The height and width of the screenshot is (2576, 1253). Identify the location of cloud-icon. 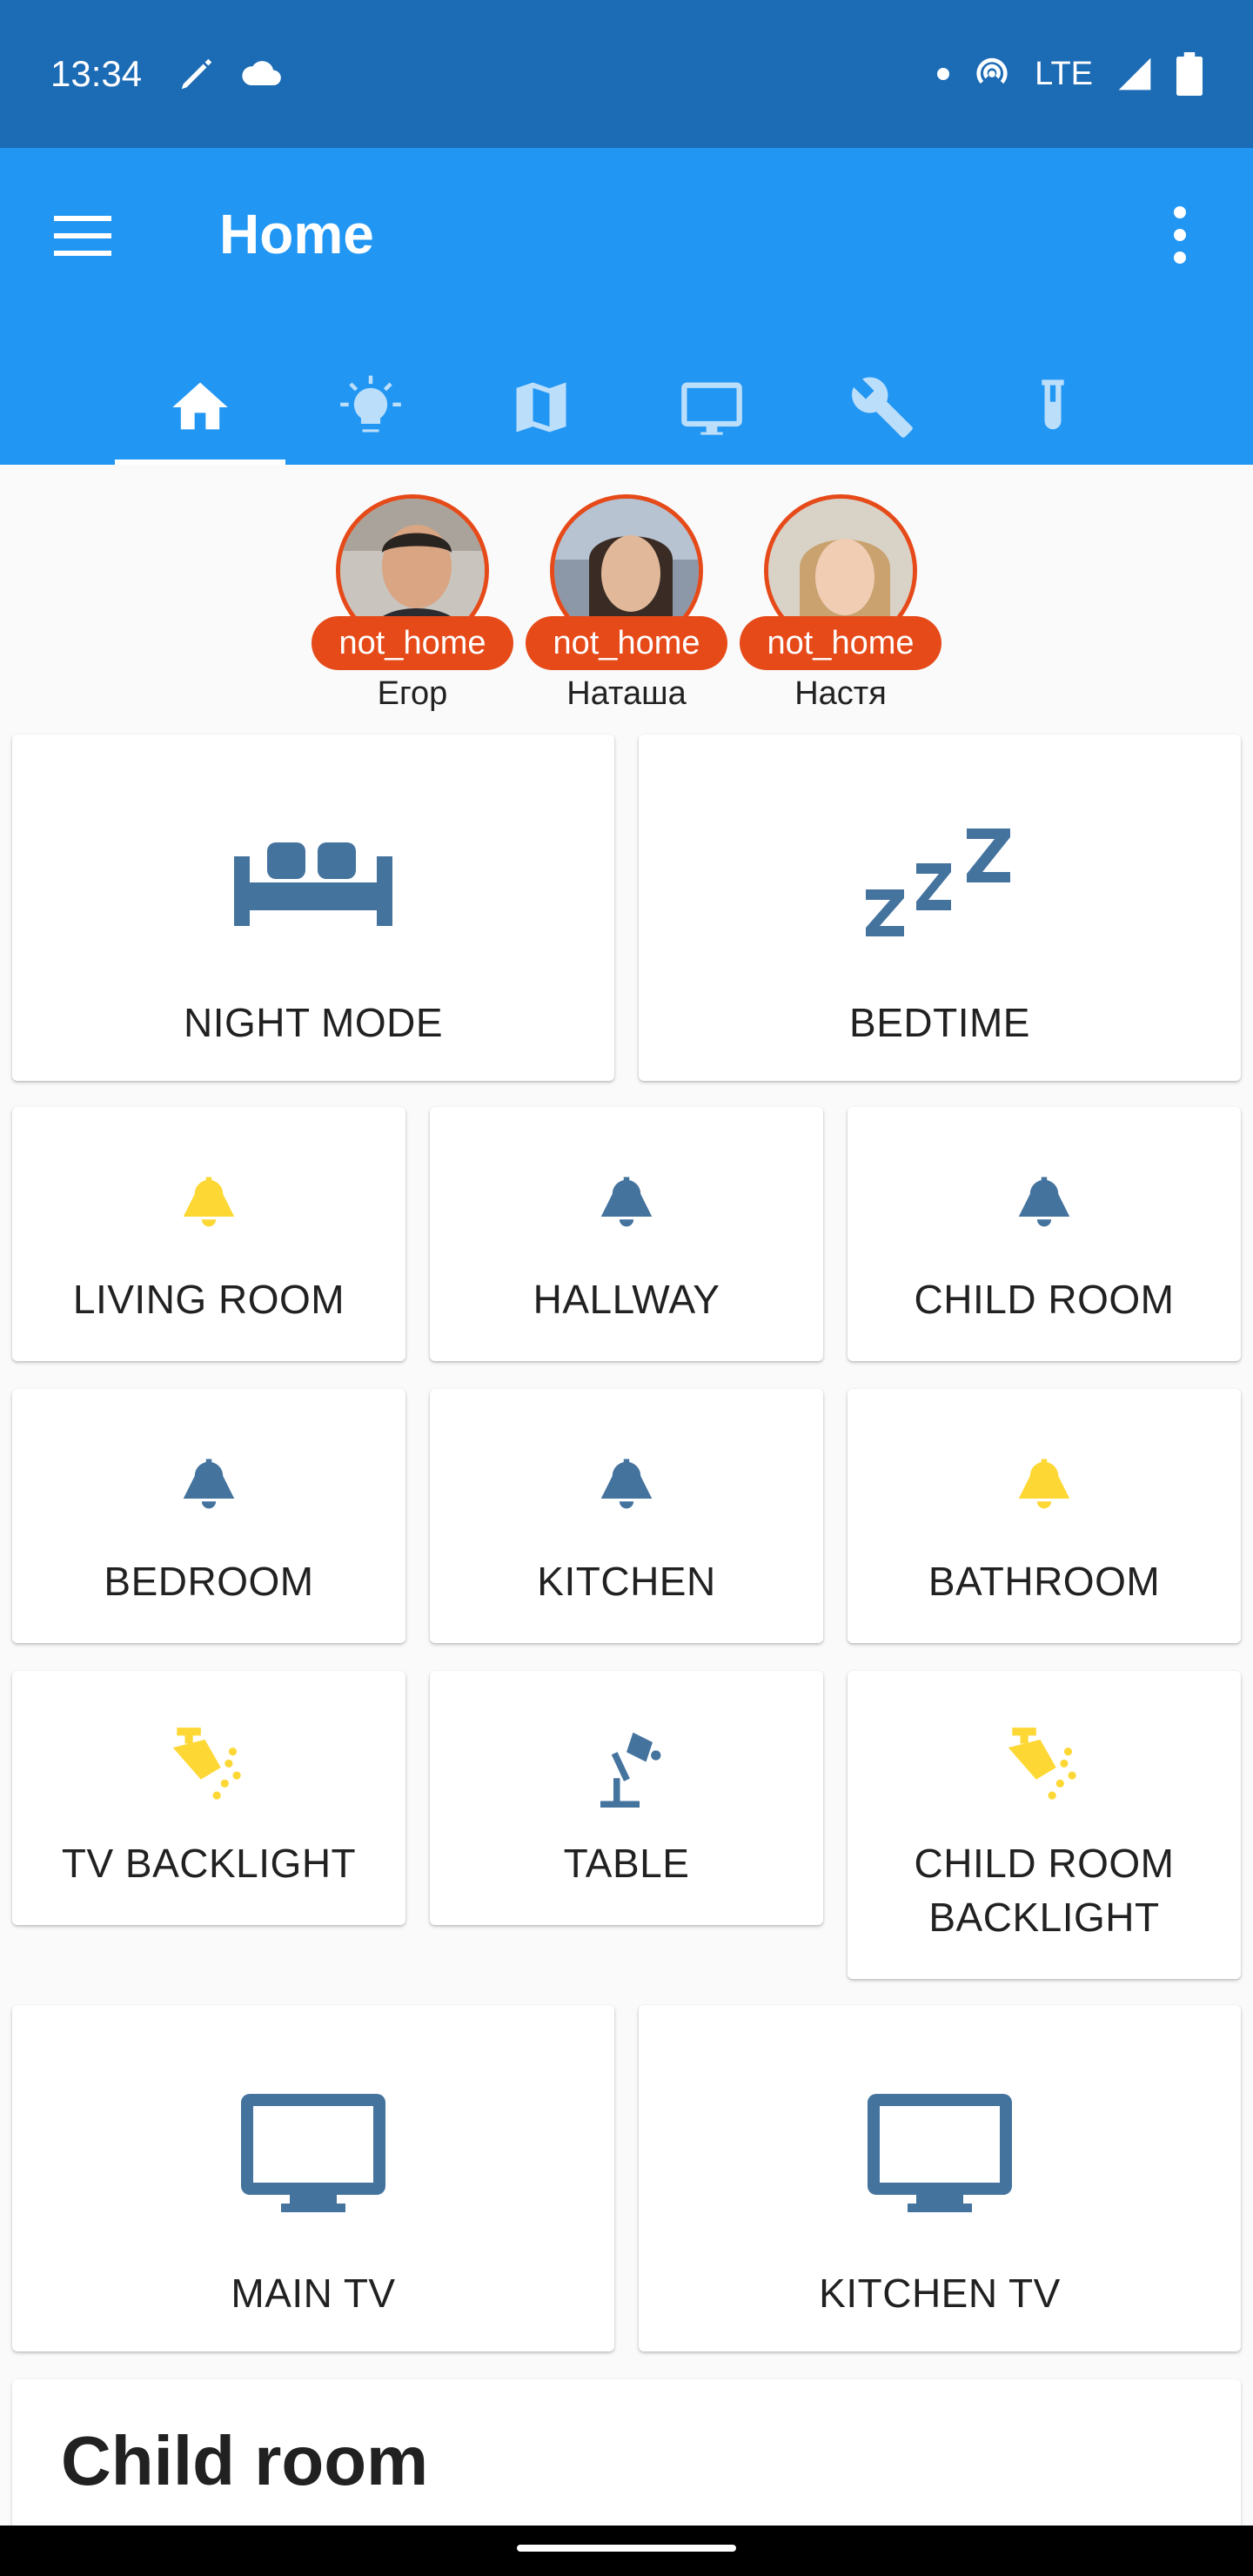
(261, 73).